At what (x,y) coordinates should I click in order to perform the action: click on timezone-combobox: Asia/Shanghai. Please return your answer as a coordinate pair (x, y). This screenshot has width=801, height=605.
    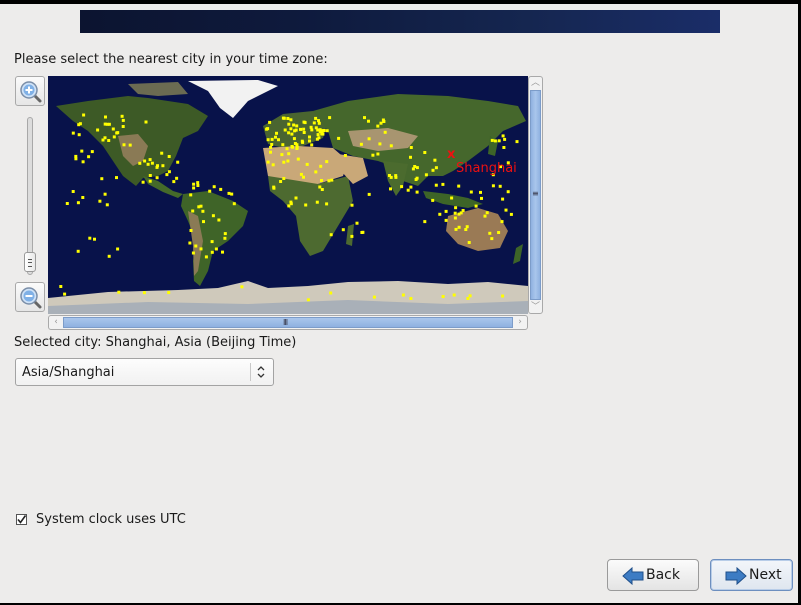
    Looking at the image, I should click on (144, 372).